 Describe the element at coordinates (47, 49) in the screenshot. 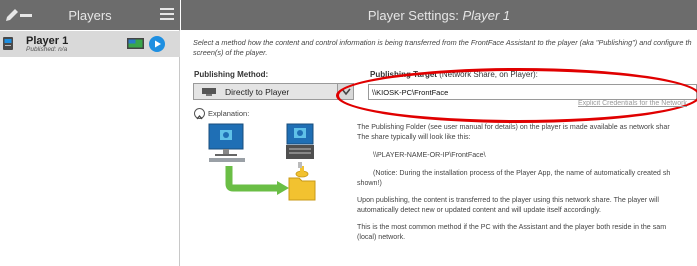

I see `player-publish-status: Published: n/a` at that location.